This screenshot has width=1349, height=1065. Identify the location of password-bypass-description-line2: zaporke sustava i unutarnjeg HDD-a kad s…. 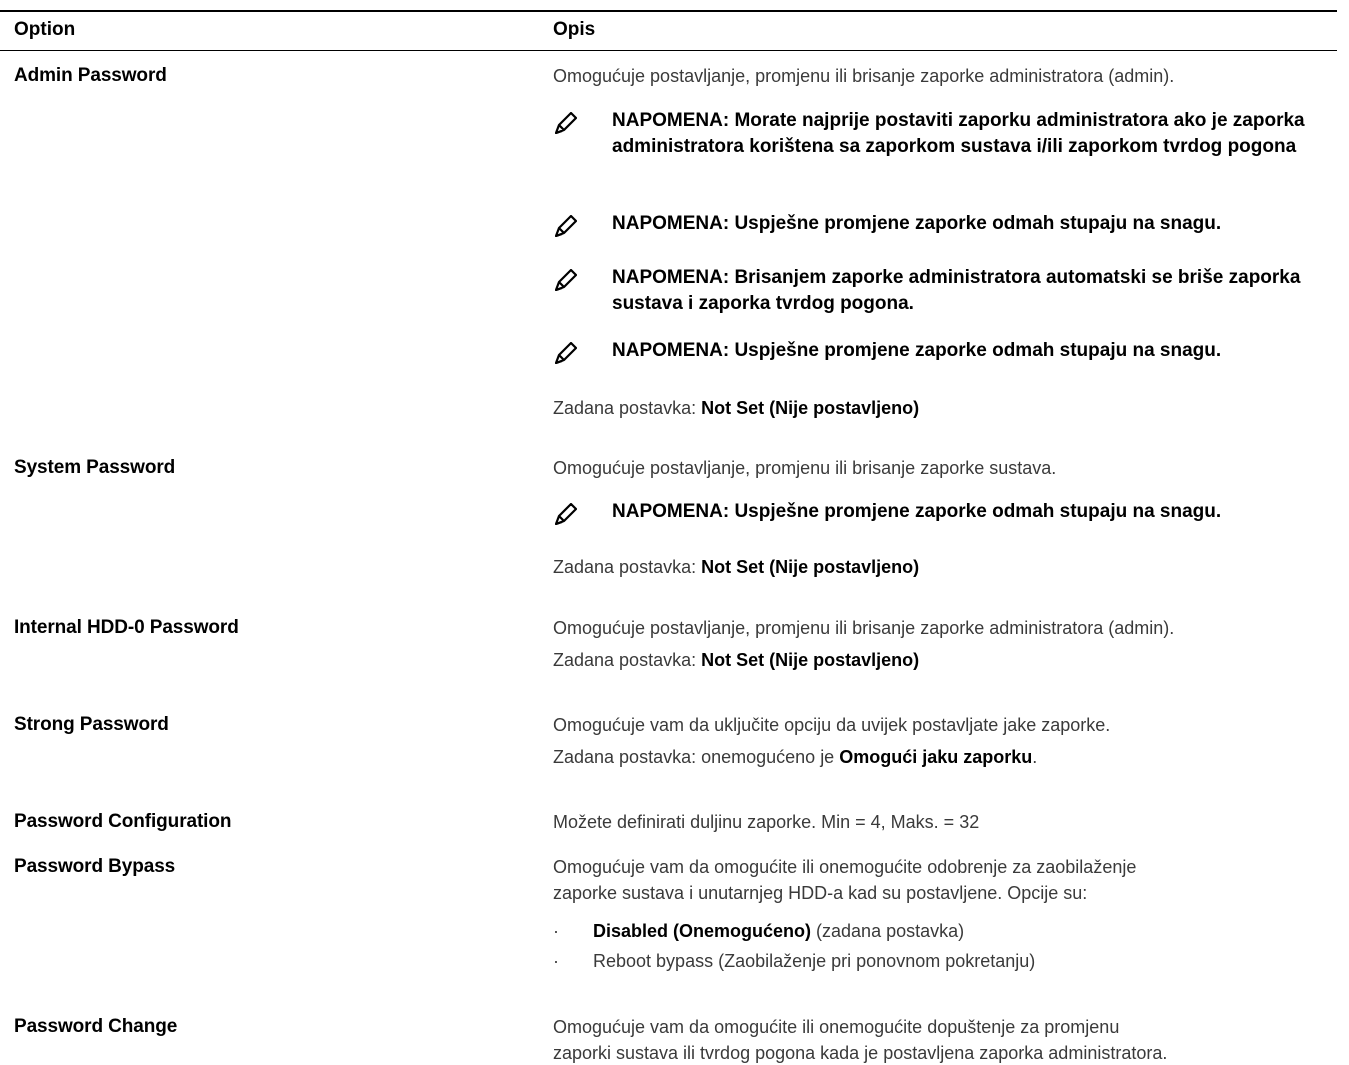
(820, 893).